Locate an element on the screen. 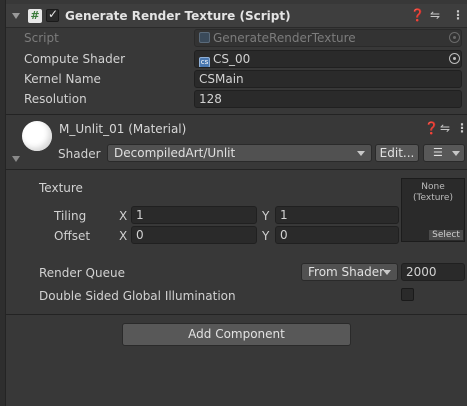 This screenshot has width=467, height=406. add-component-button: Add Component is located at coordinates (236, 334).